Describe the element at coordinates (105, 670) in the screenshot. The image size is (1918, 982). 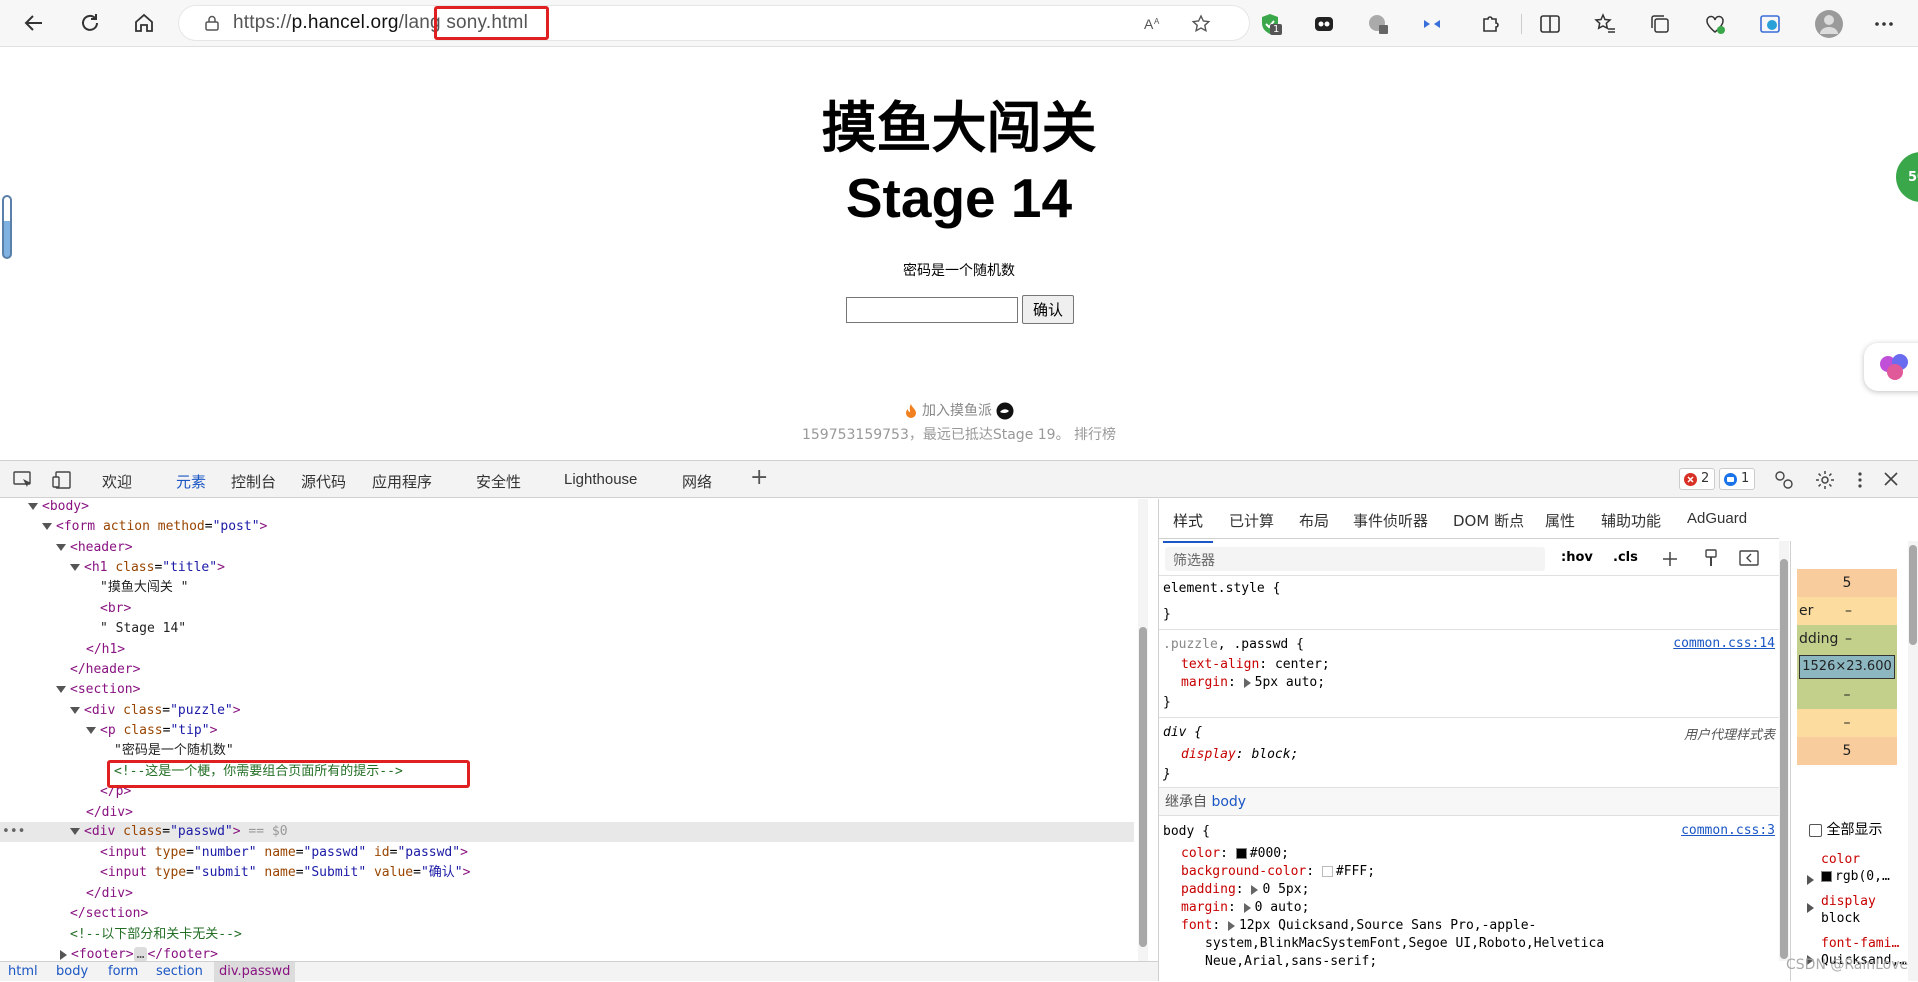
I see `node-header-end: </header>` at that location.